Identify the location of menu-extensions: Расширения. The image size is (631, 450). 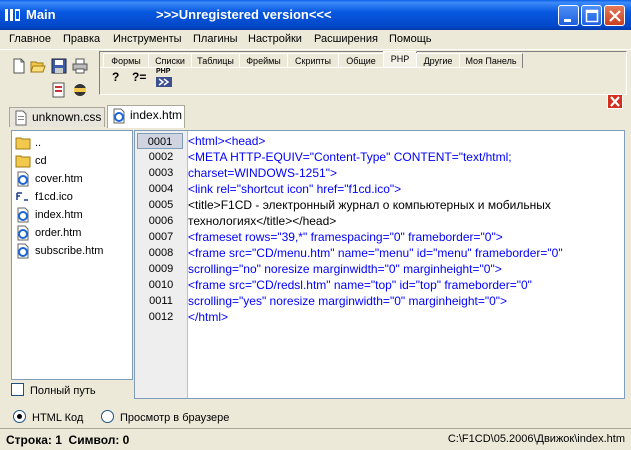
(346, 39).